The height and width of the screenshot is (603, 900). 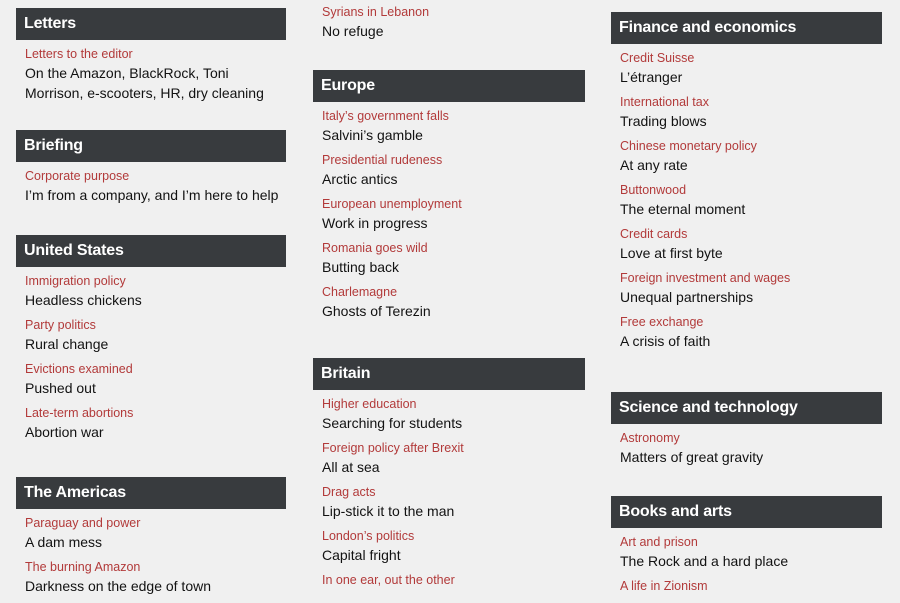 I want to click on list-item: Presidential rudeness Arctic antics, so click(x=453, y=170).